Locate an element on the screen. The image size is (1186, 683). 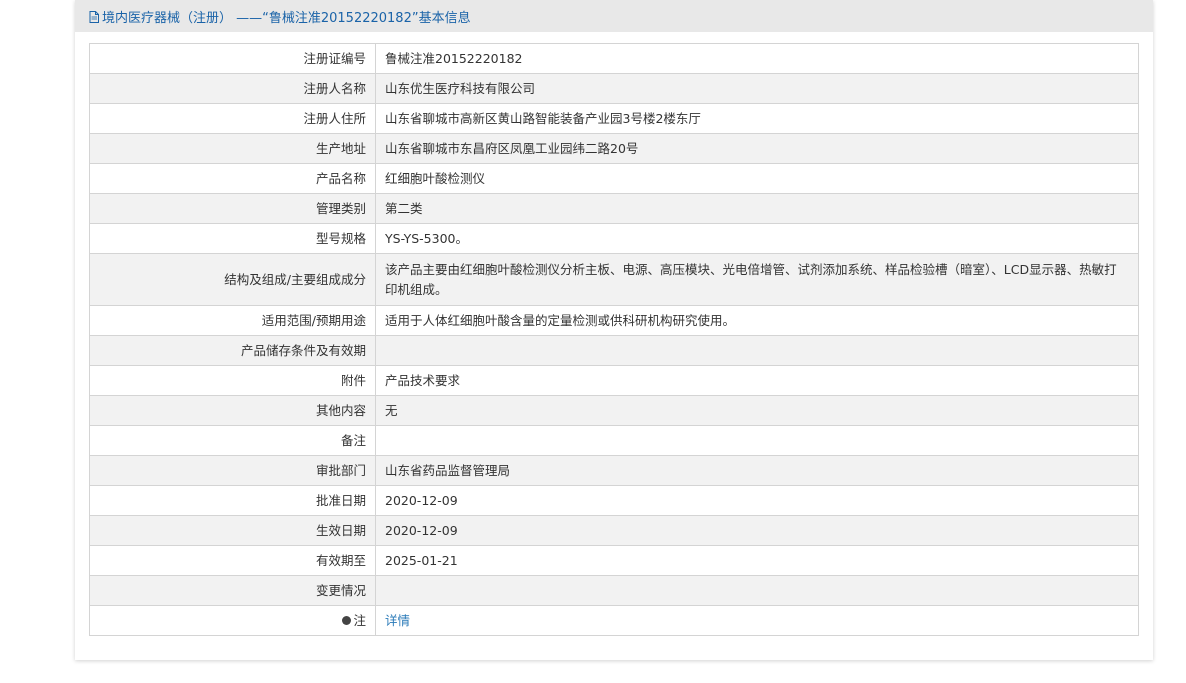
table-row: 注册人名称 山东优生医疗科技有限公司 is located at coordinates (614, 88).